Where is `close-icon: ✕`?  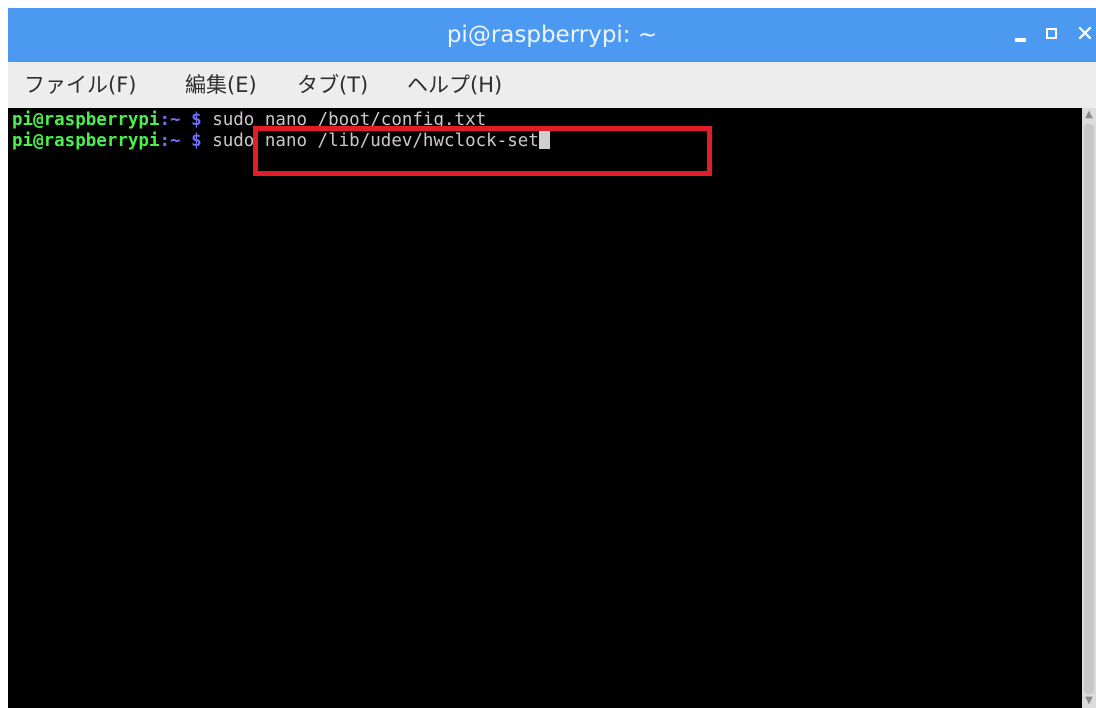
close-icon: ✕ is located at coordinates (1085, 34).